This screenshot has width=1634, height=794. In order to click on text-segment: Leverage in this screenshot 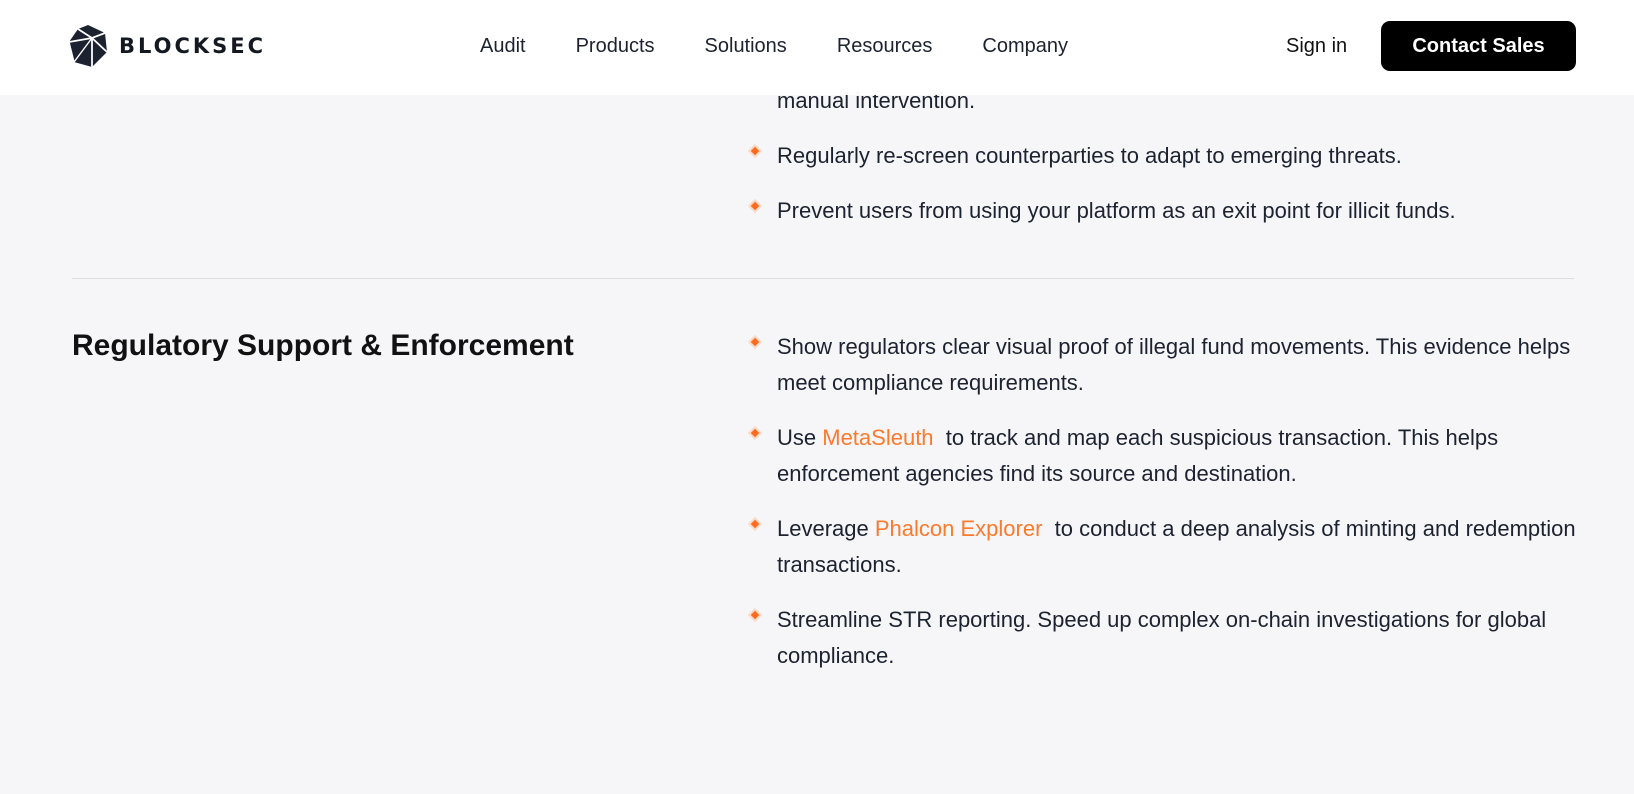, I will do `click(826, 528)`.